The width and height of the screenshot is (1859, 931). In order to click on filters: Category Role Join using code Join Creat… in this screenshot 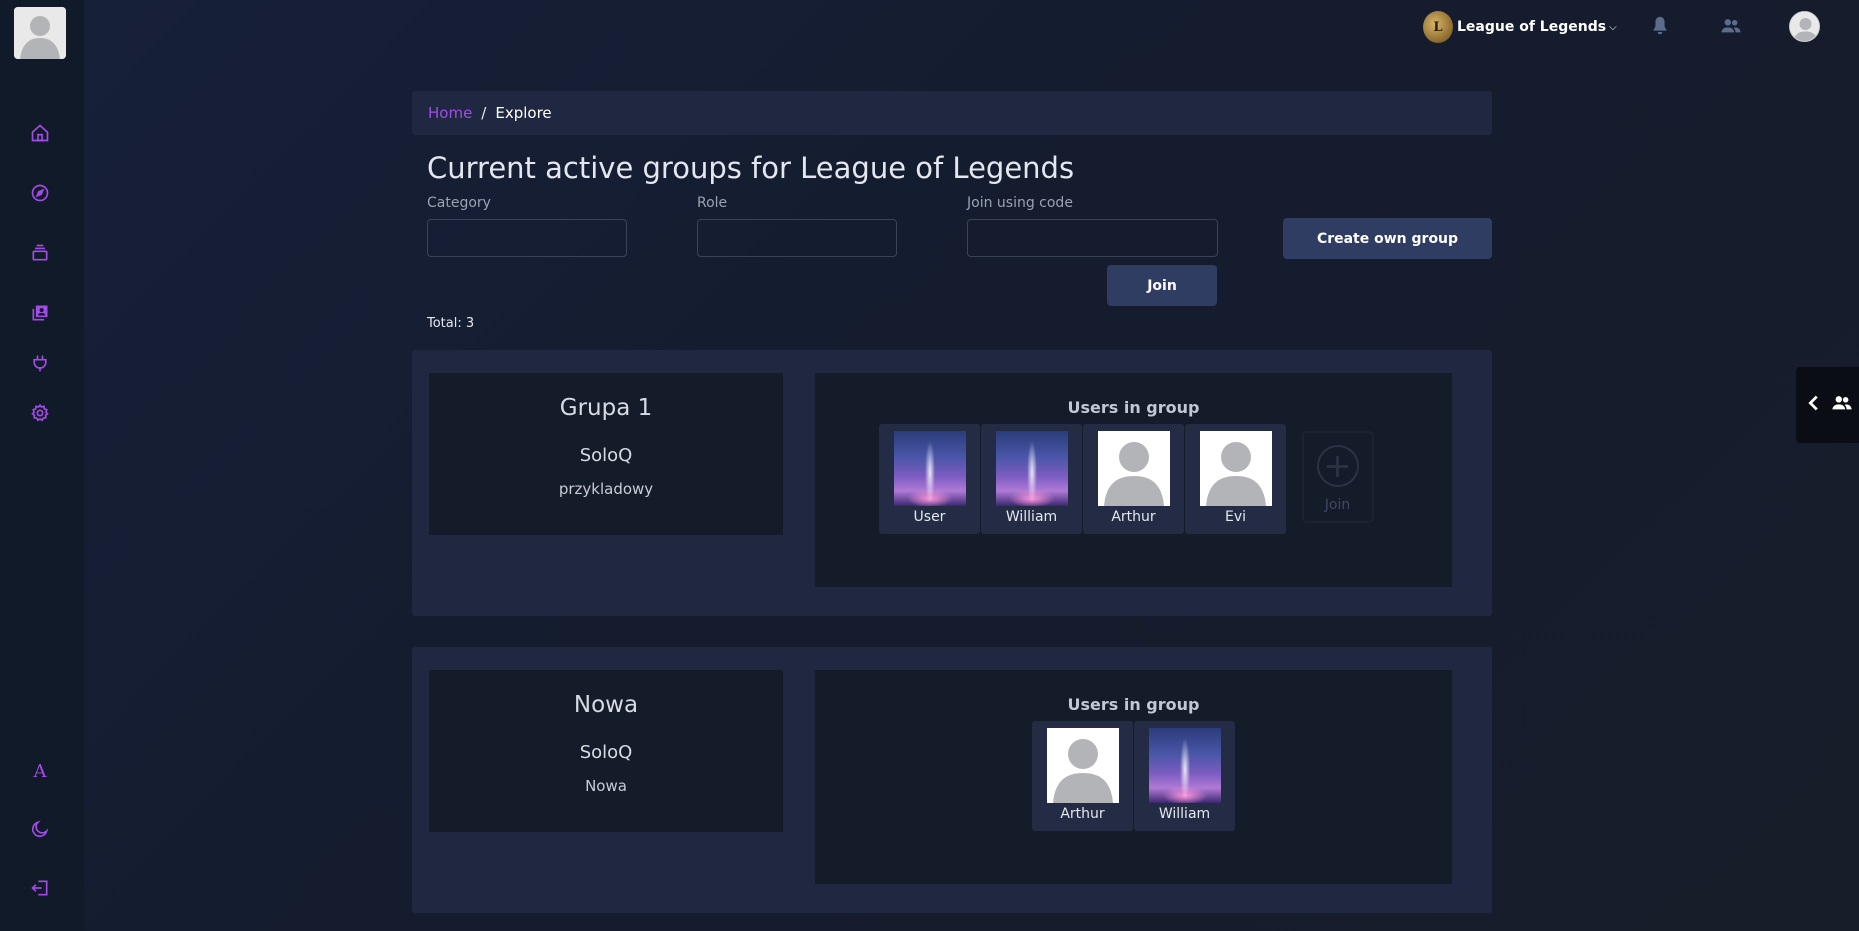, I will do `click(952, 265)`.